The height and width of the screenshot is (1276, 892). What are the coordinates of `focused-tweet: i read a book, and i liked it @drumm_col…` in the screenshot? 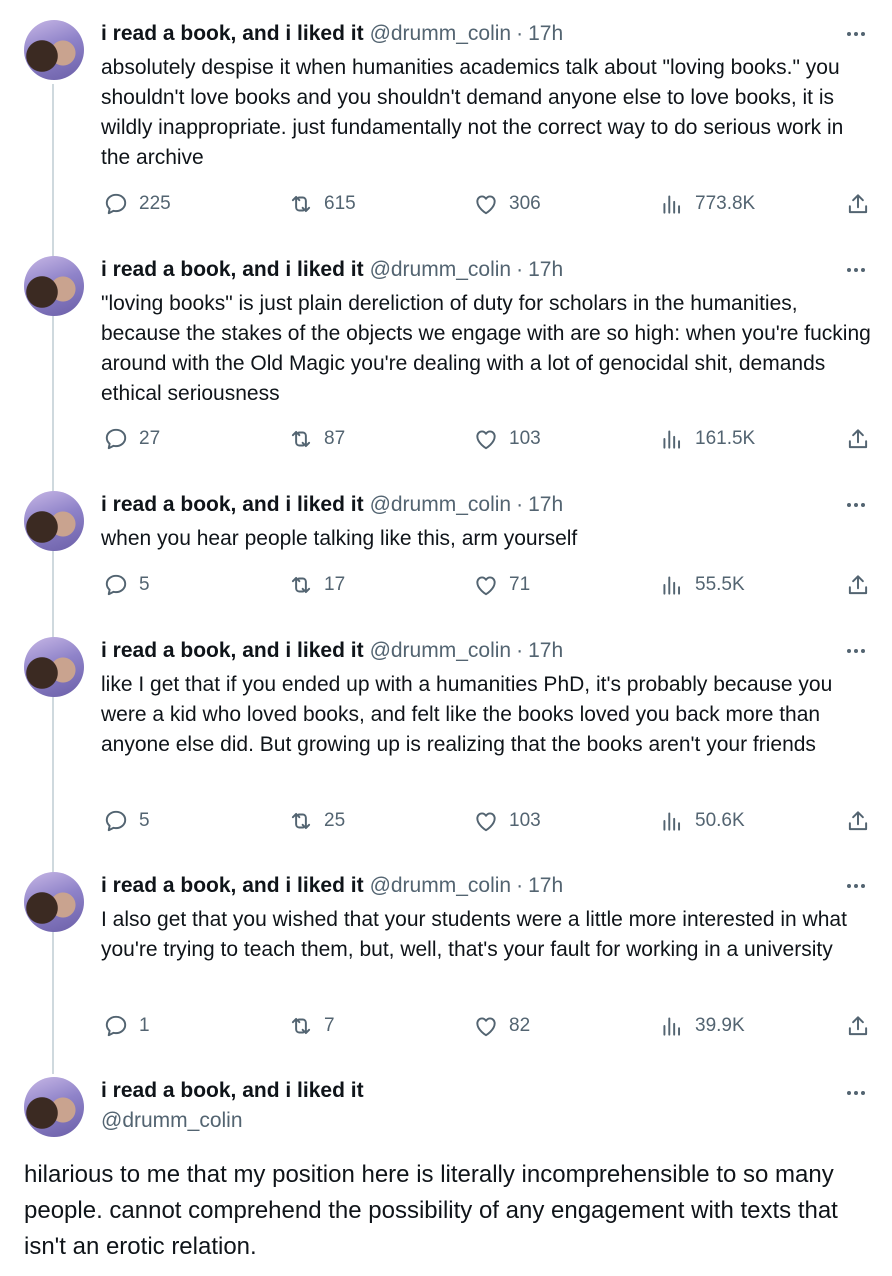 It's located at (446, 1172).